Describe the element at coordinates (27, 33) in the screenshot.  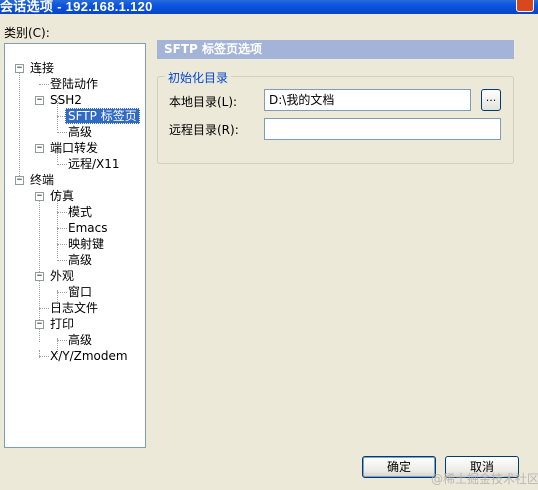
I see `category-label: 类别(C):` at that location.